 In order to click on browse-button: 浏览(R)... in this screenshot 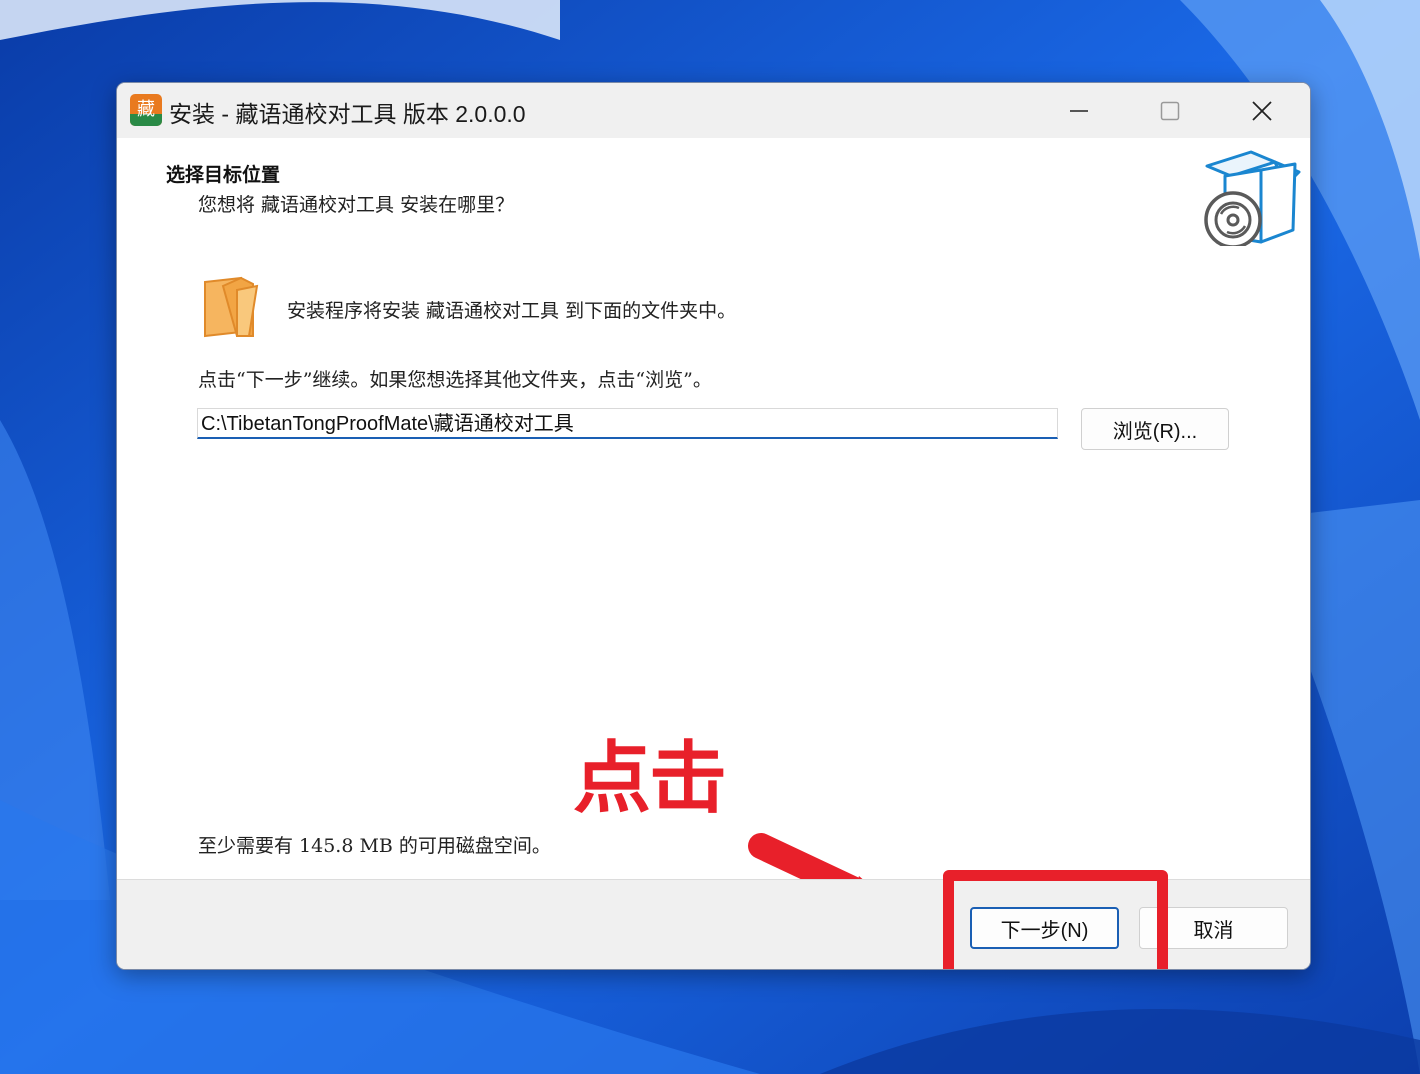, I will do `click(1155, 429)`.